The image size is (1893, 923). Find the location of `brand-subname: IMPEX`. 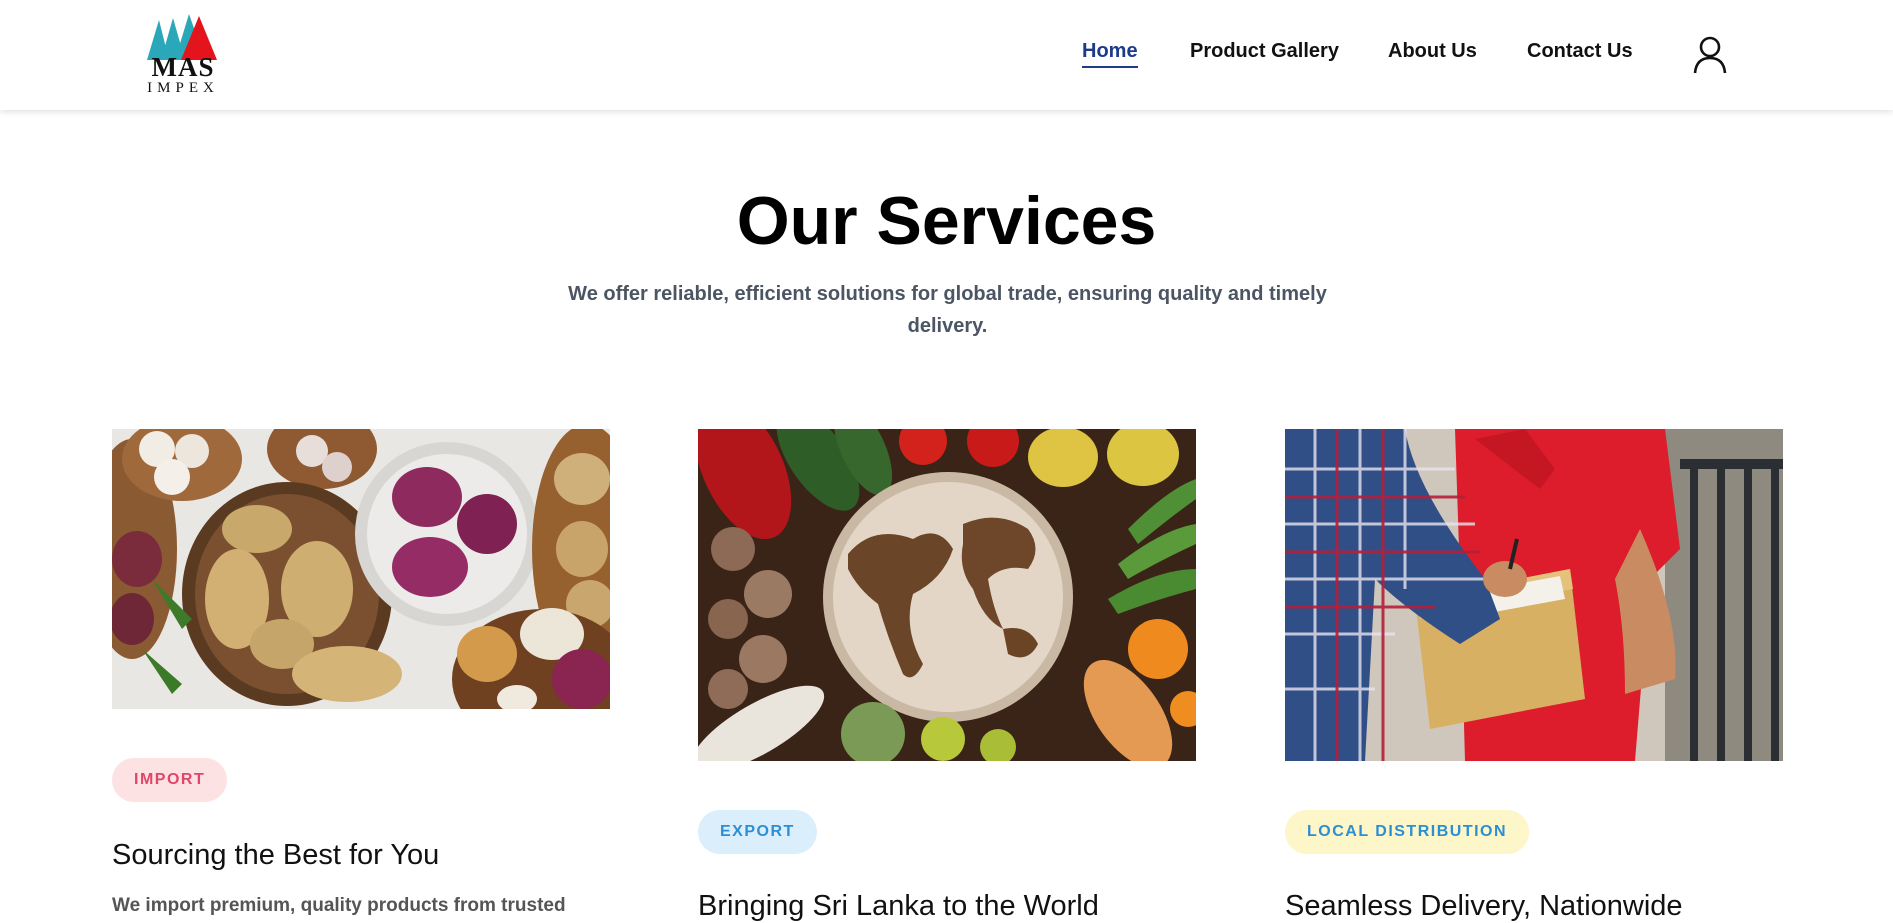

brand-subname: IMPEX is located at coordinates (183, 88).